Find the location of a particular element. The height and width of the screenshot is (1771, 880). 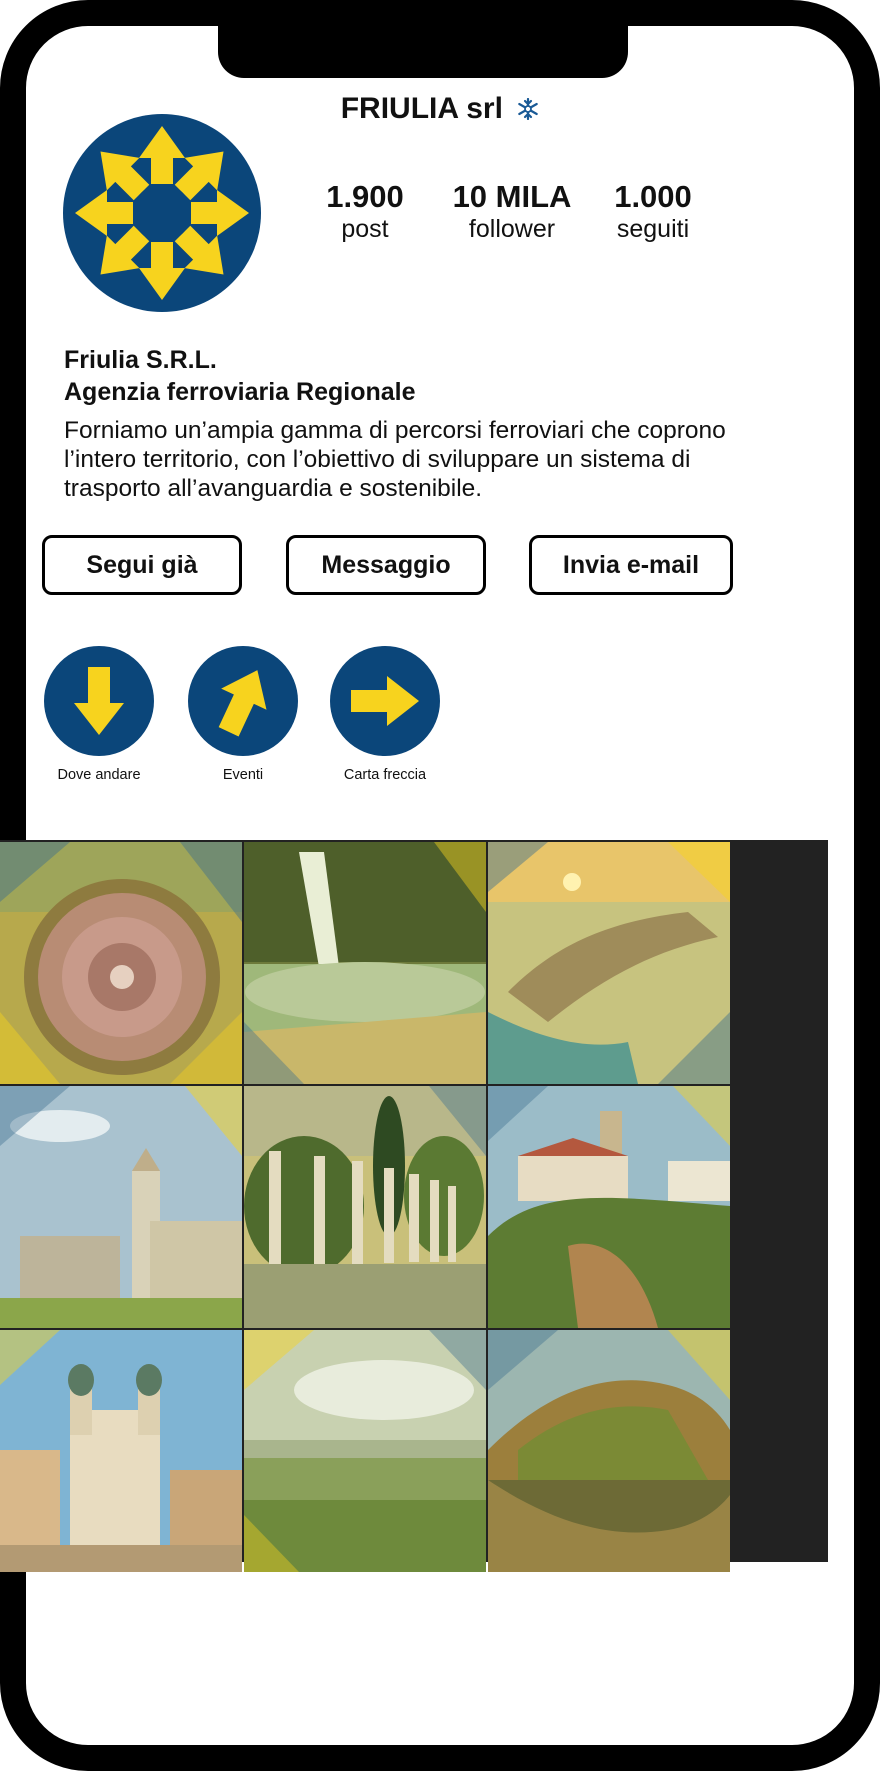

baroque-church-photo is located at coordinates (121, 1451).